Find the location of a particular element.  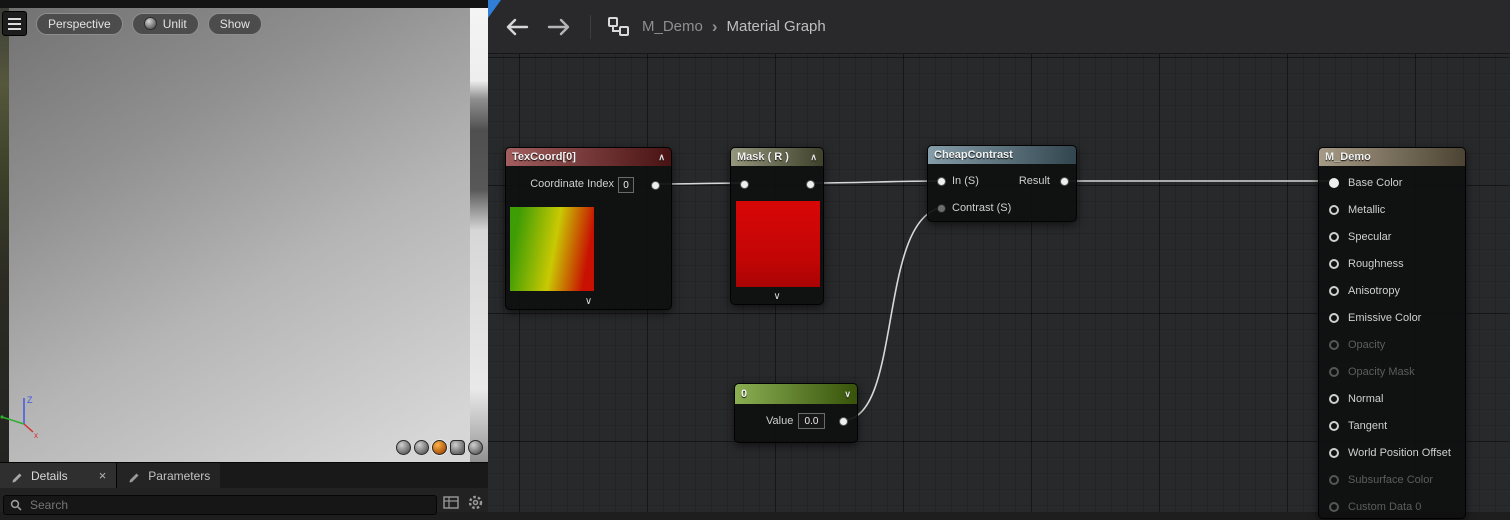

details-search-row is located at coordinates (244, 501).